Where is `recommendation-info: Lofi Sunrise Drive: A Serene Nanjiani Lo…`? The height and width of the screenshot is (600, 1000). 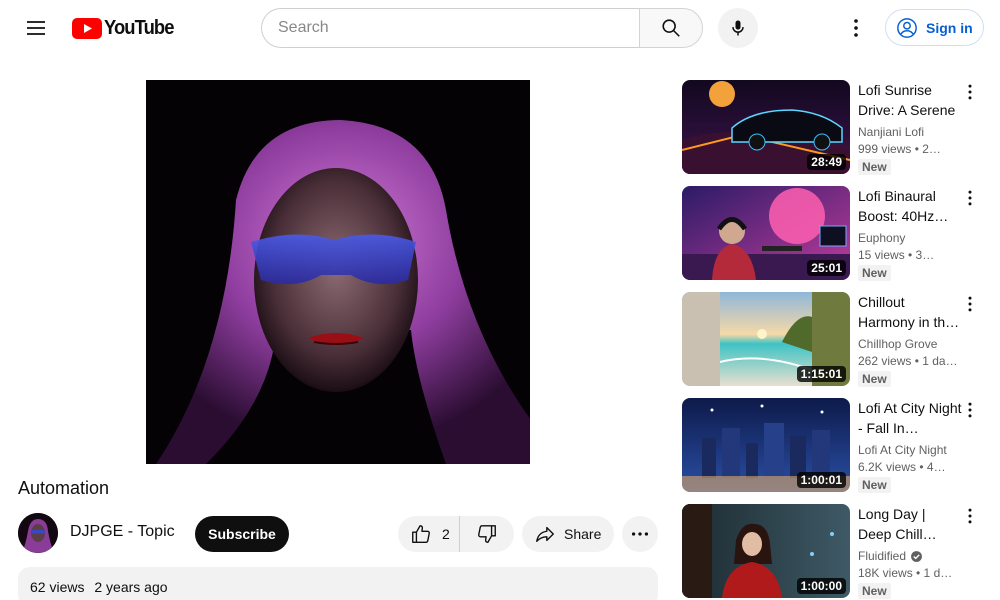 recommendation-info: Lofi Sunrise Drive: A Serene Nanjiani Lo… is located at coordinates (910, 128).